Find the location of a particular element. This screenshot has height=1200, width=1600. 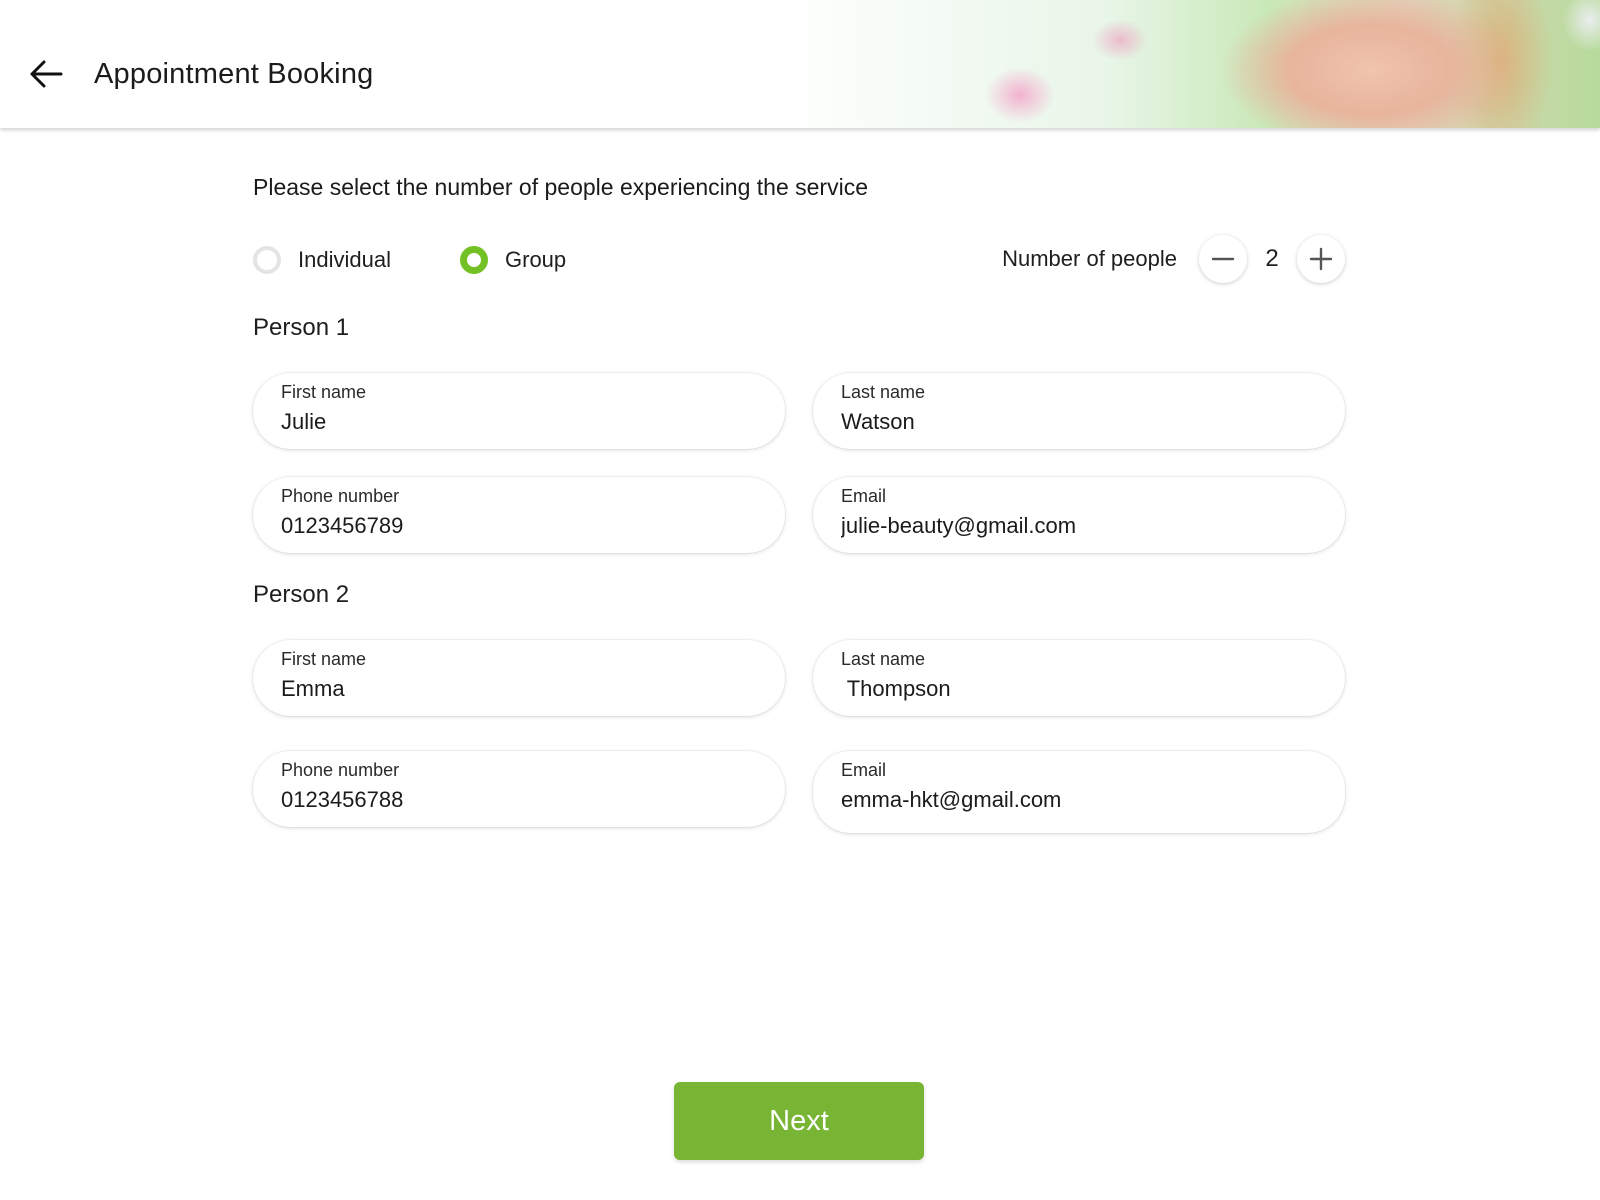

radio-group: Group is located at coordinates (513, 260).